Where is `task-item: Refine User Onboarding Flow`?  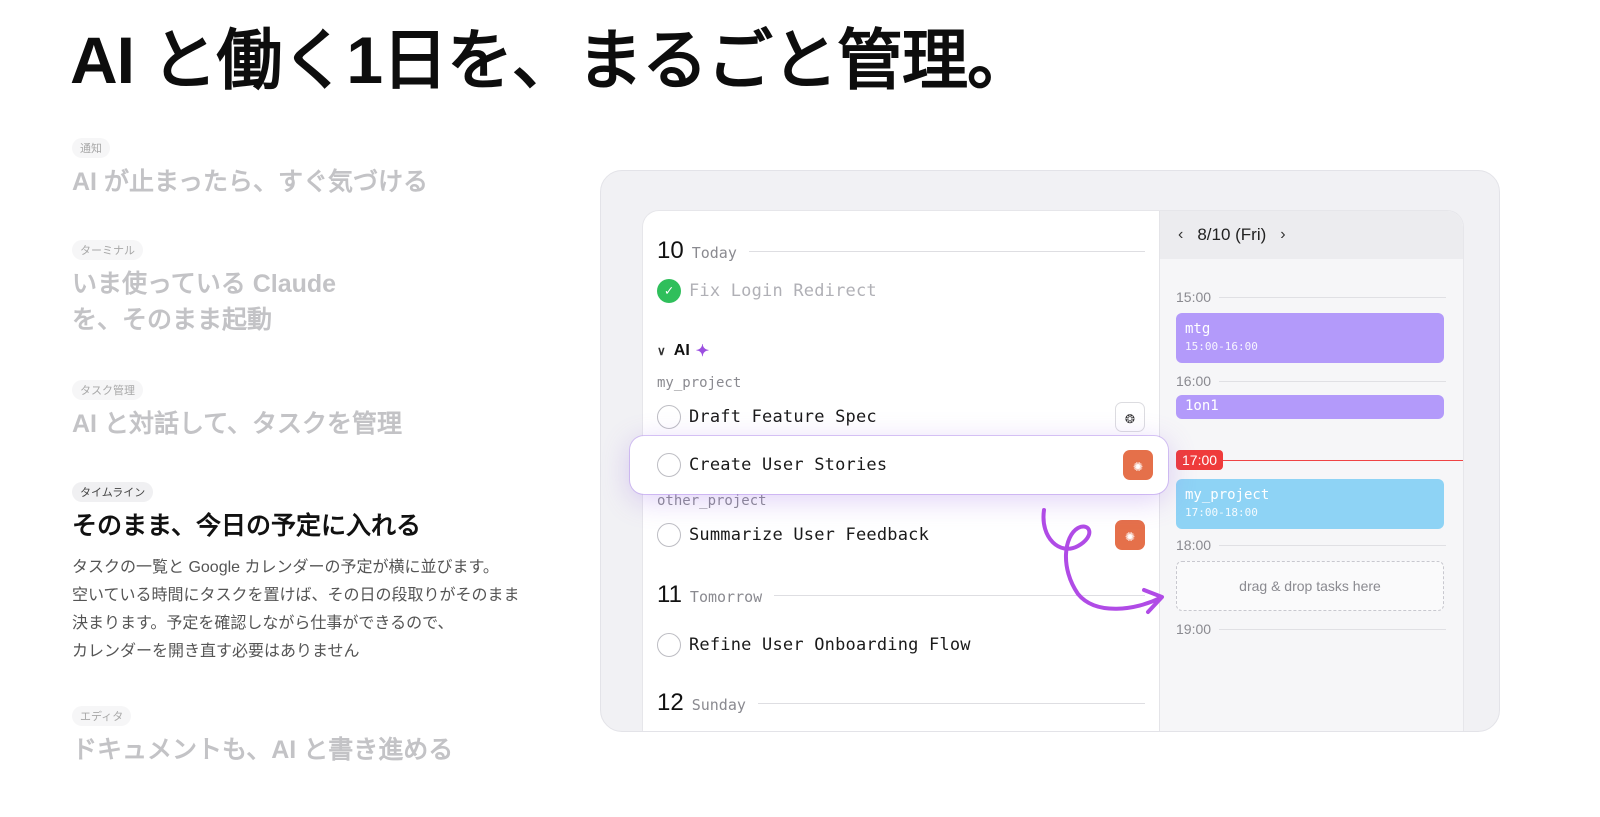 task-item: Refine User Onboarding Flow is located at coordinates (901, 645).